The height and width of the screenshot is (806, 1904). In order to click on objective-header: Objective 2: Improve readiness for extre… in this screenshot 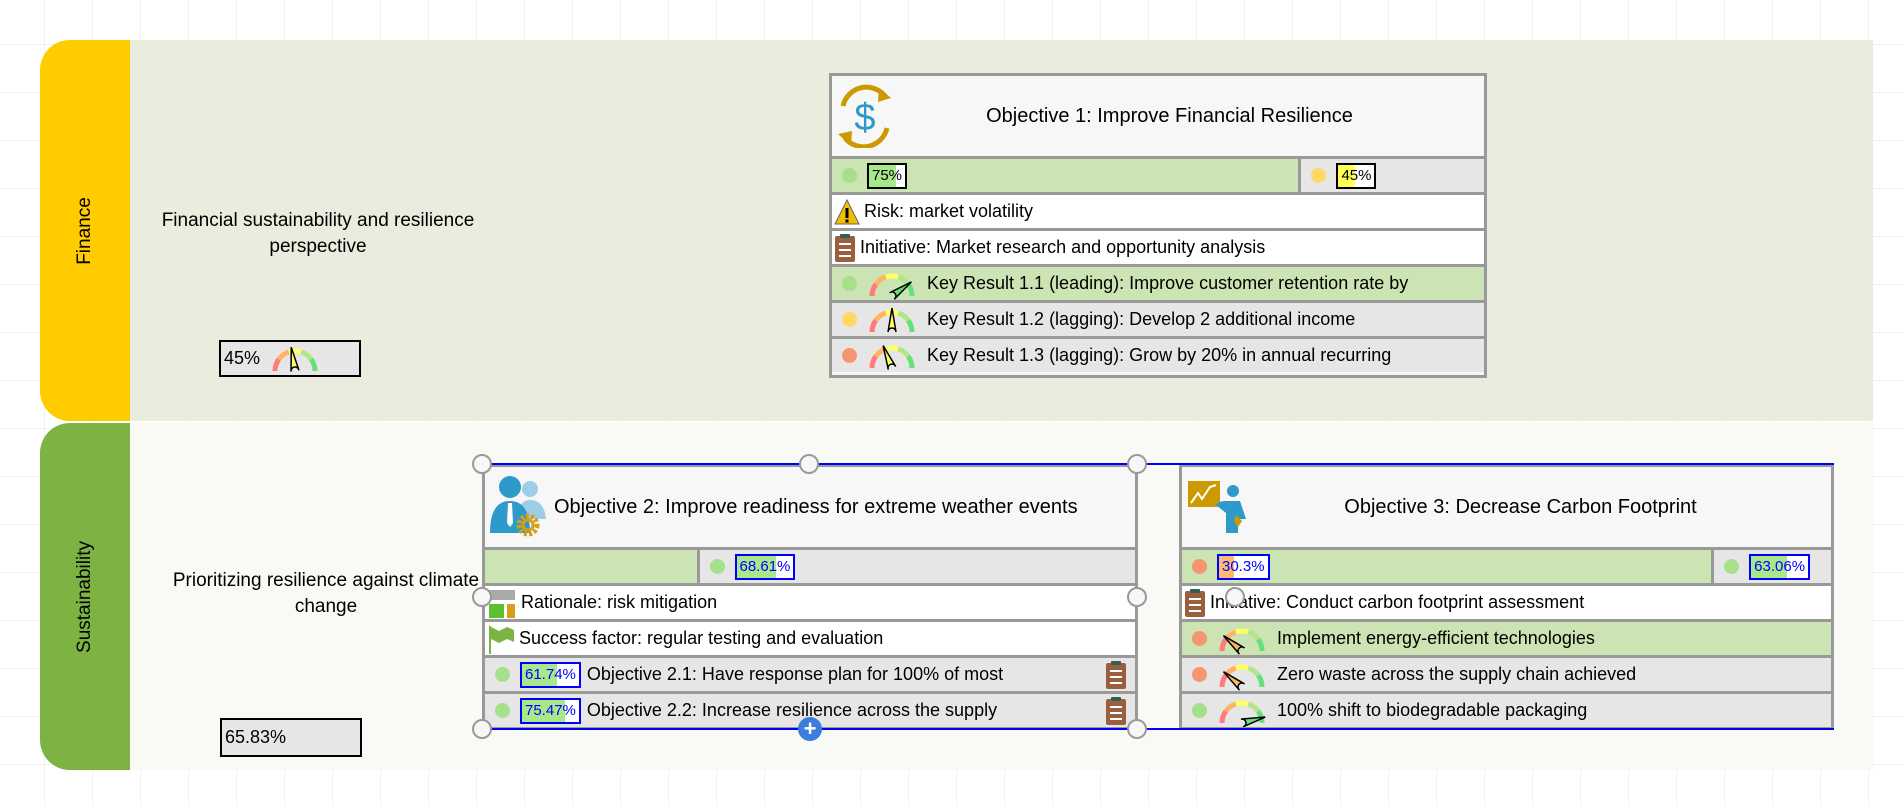, I will do `click(810, 507)`.